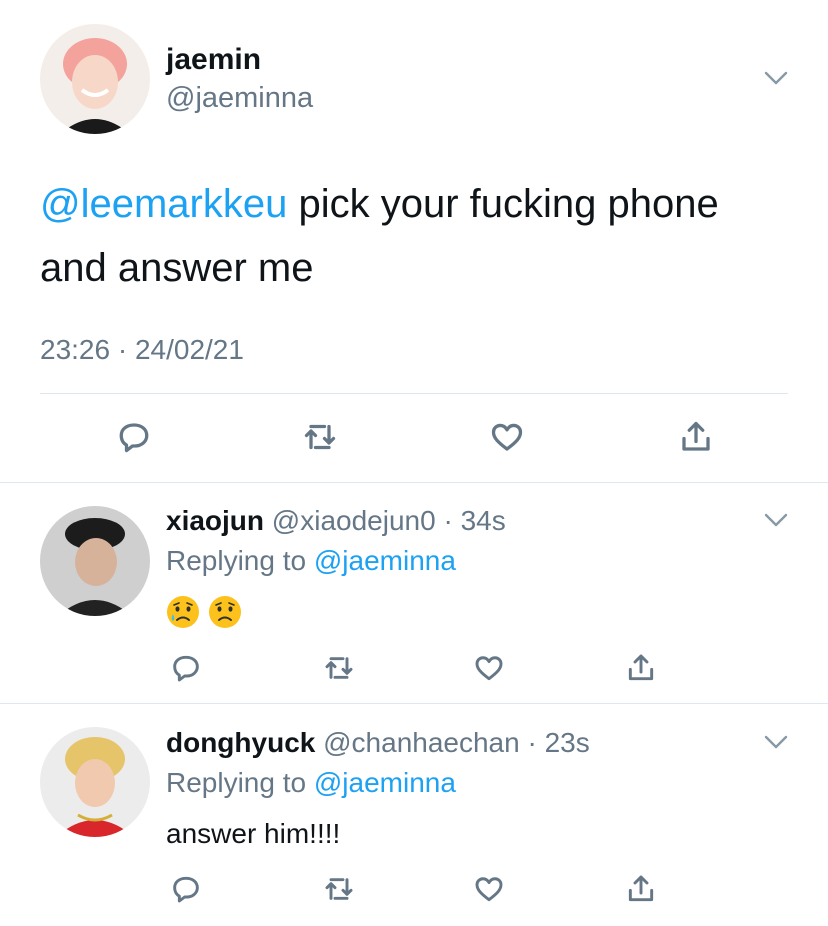 The height and width of the screenshot is (926, 828). I want to click on reply-text: answer him!!!!, so click(253, 833).